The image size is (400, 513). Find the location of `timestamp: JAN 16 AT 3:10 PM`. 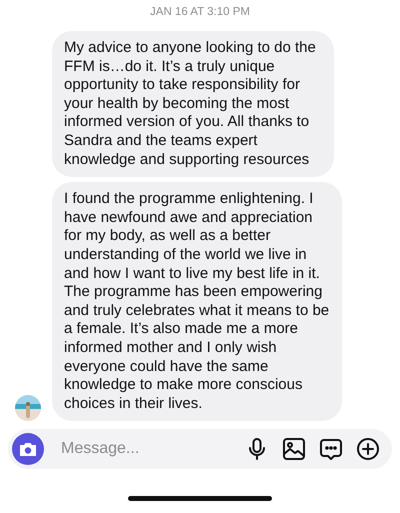

timestamp: JAN 16 AT 3:10 PM is located at coordinates (200, 12).